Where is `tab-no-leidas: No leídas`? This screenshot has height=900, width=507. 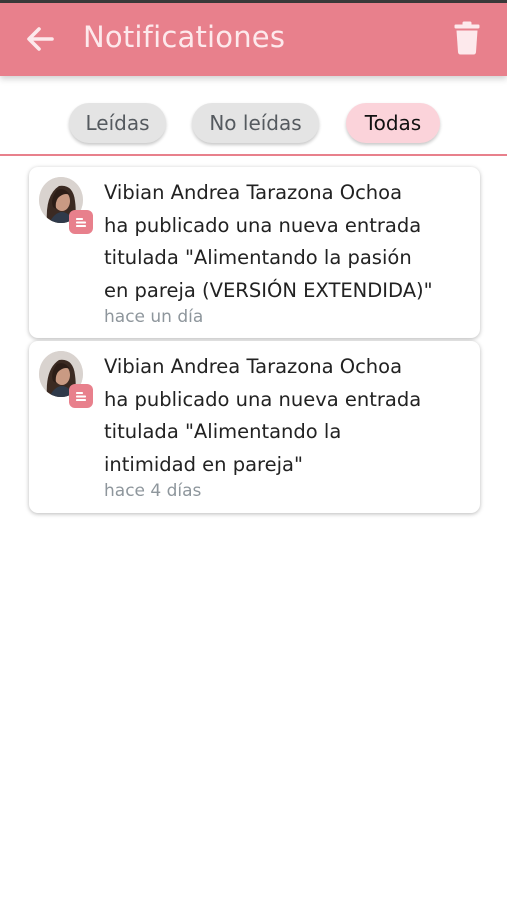
tab-no-leidas: No leídas is located at coordinates (255, 123).